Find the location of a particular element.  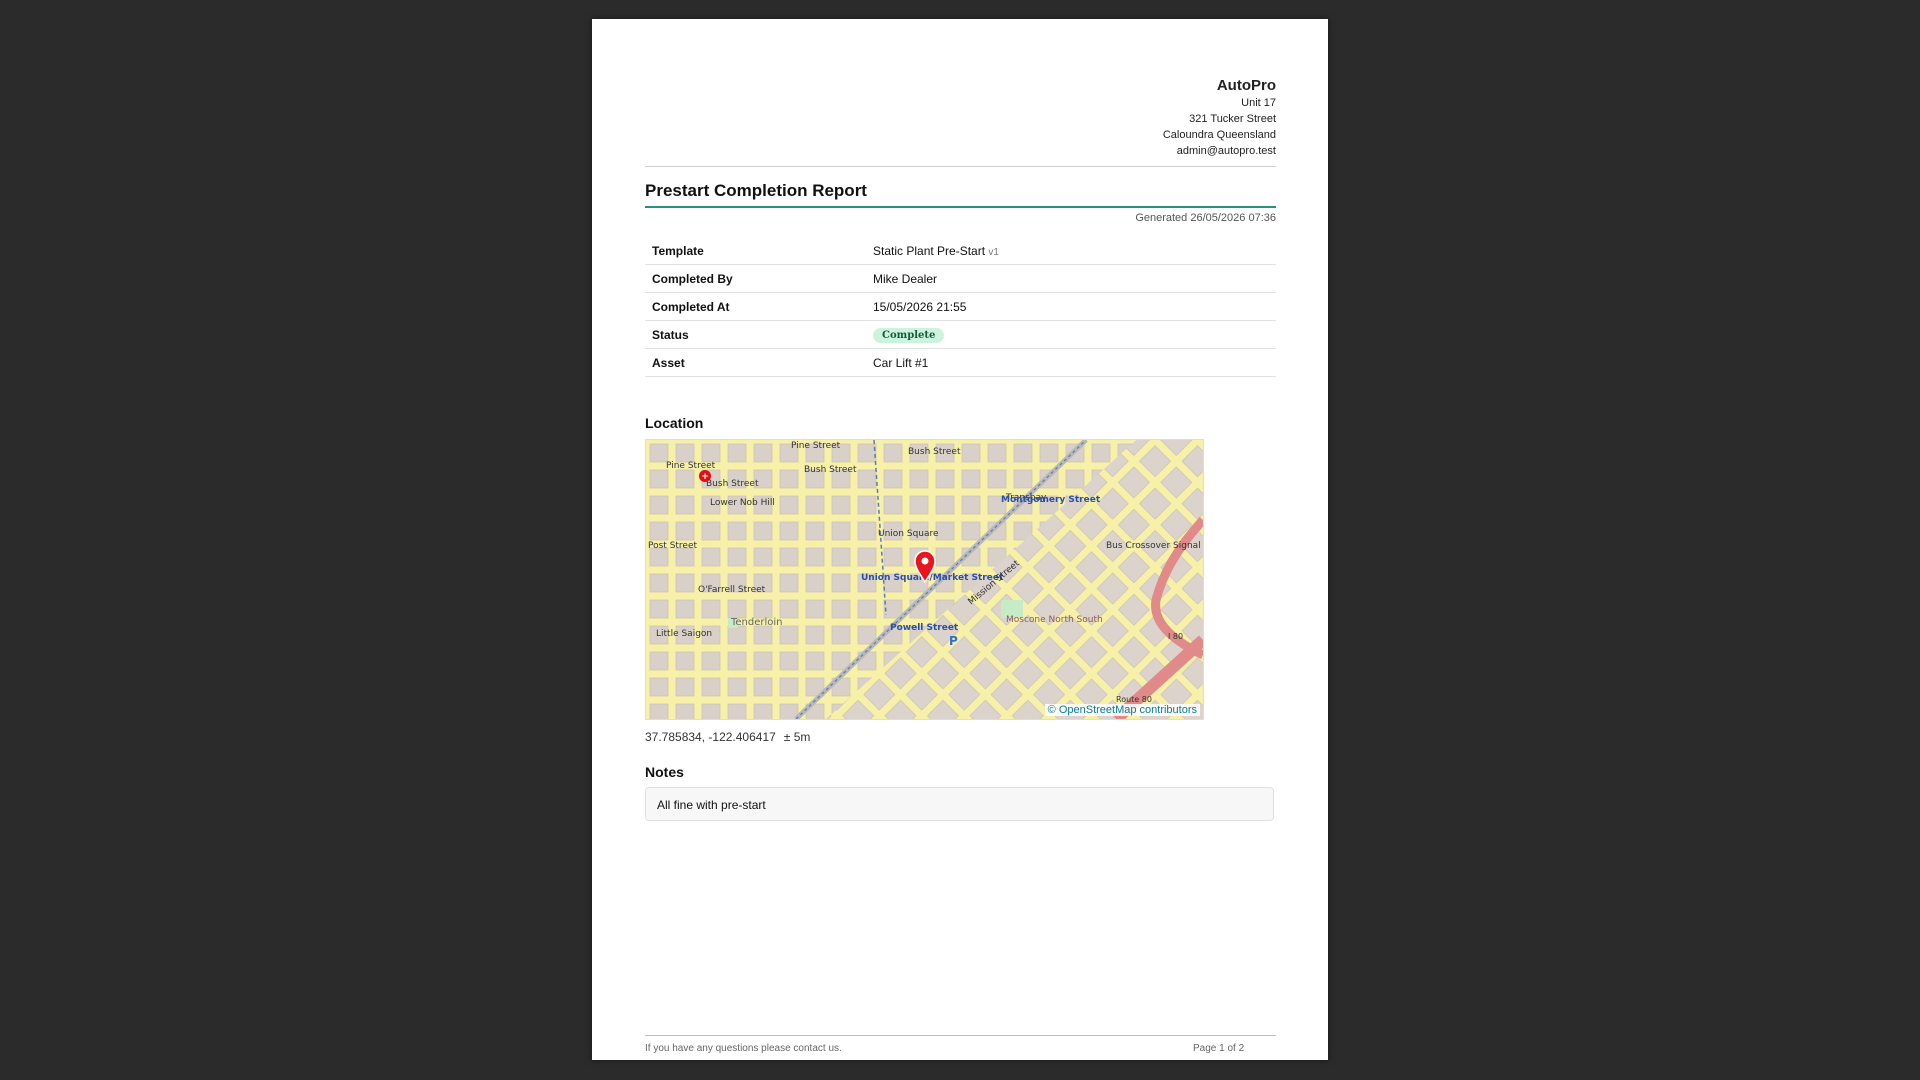

map-label: Route 80 is located at coordinates (1134, 699).